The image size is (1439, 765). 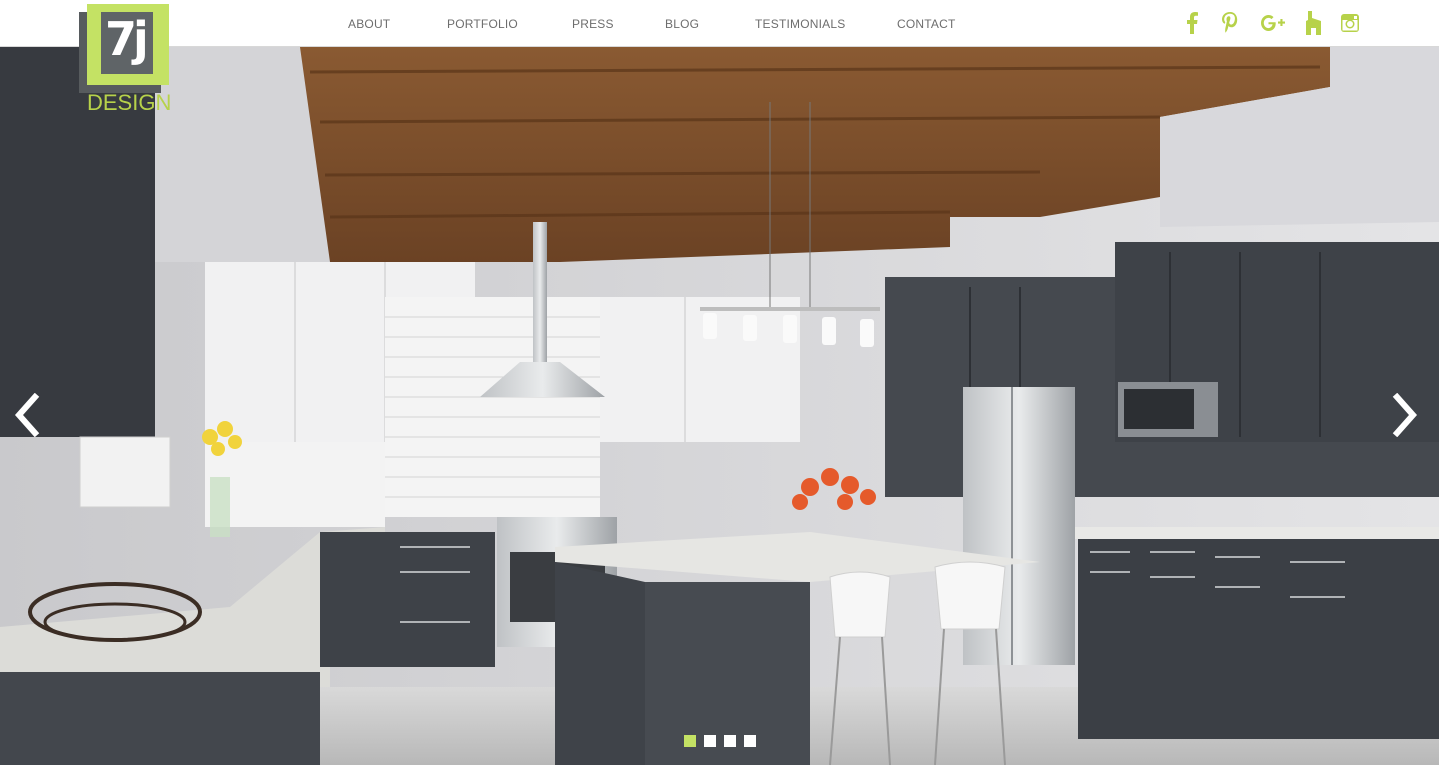 I want to click on houzz-icon, so click(x=1313, y=23).